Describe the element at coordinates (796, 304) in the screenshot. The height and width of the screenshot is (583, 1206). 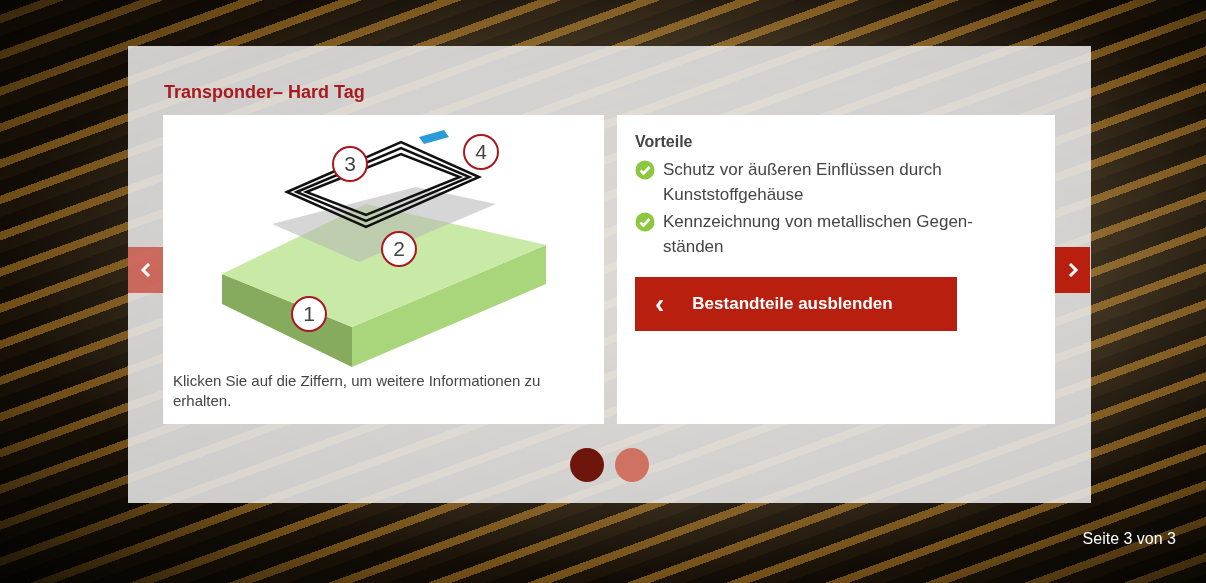
I see `hide-components-button: ‹ Bestandteile ausblenden` at that location.